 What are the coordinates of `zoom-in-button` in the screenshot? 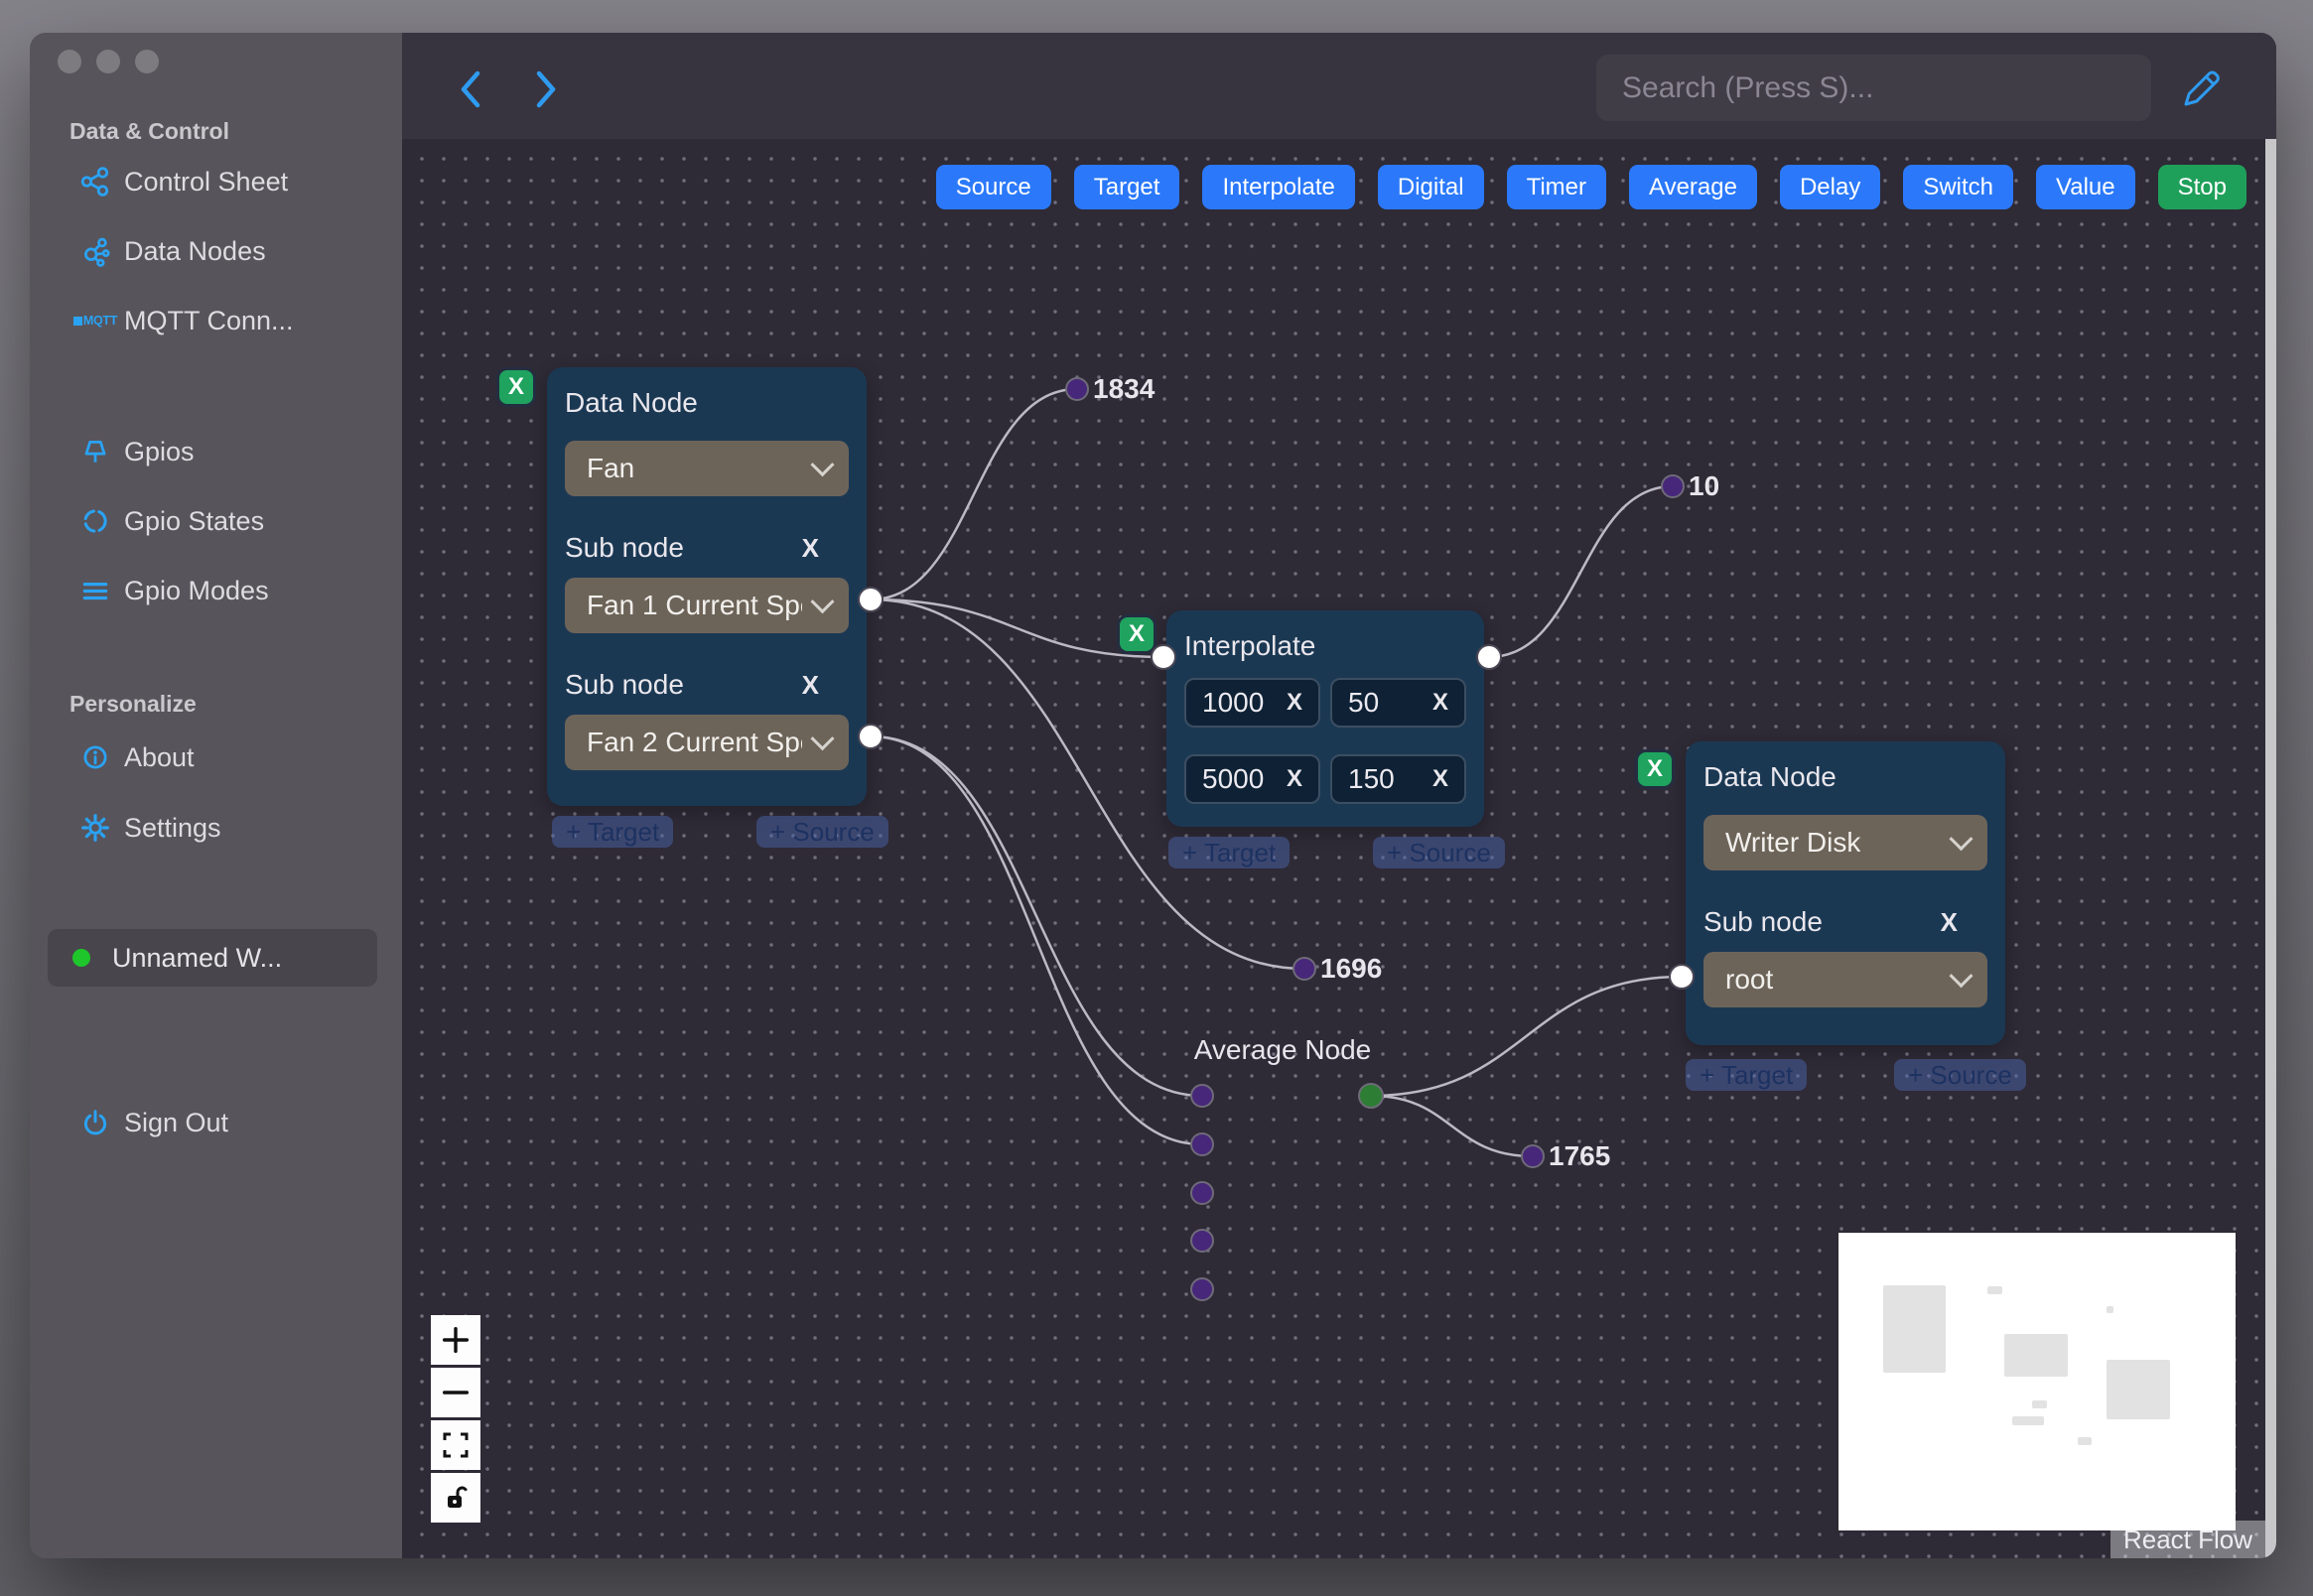 It's located at (455, 1340).